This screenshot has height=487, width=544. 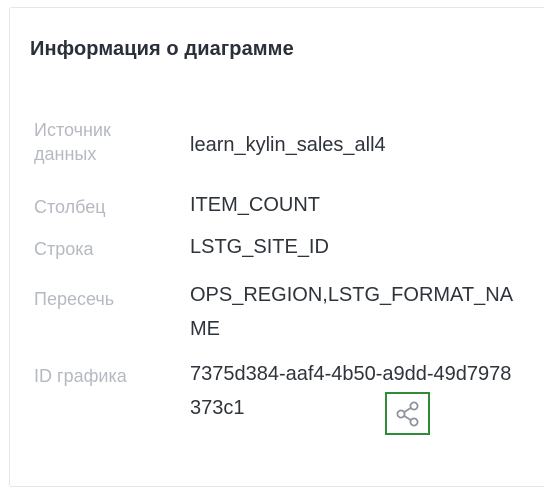 What do you see at coordinates (259, 247) in the screenshot?
I see `row-value-row: LSTG_SITE_ID` at bounding box center [259, 247].